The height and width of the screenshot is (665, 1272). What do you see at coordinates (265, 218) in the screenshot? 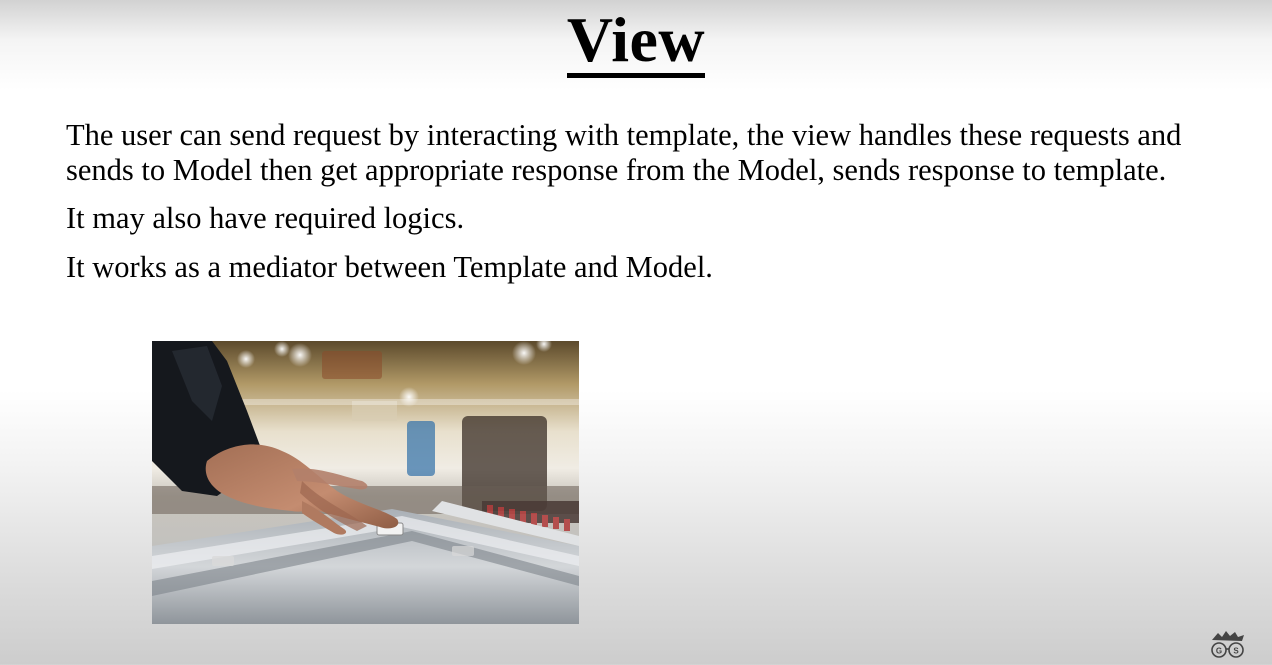
I see `paragraph-logics: It may also have required logics.` at bounding box center [265, 218].